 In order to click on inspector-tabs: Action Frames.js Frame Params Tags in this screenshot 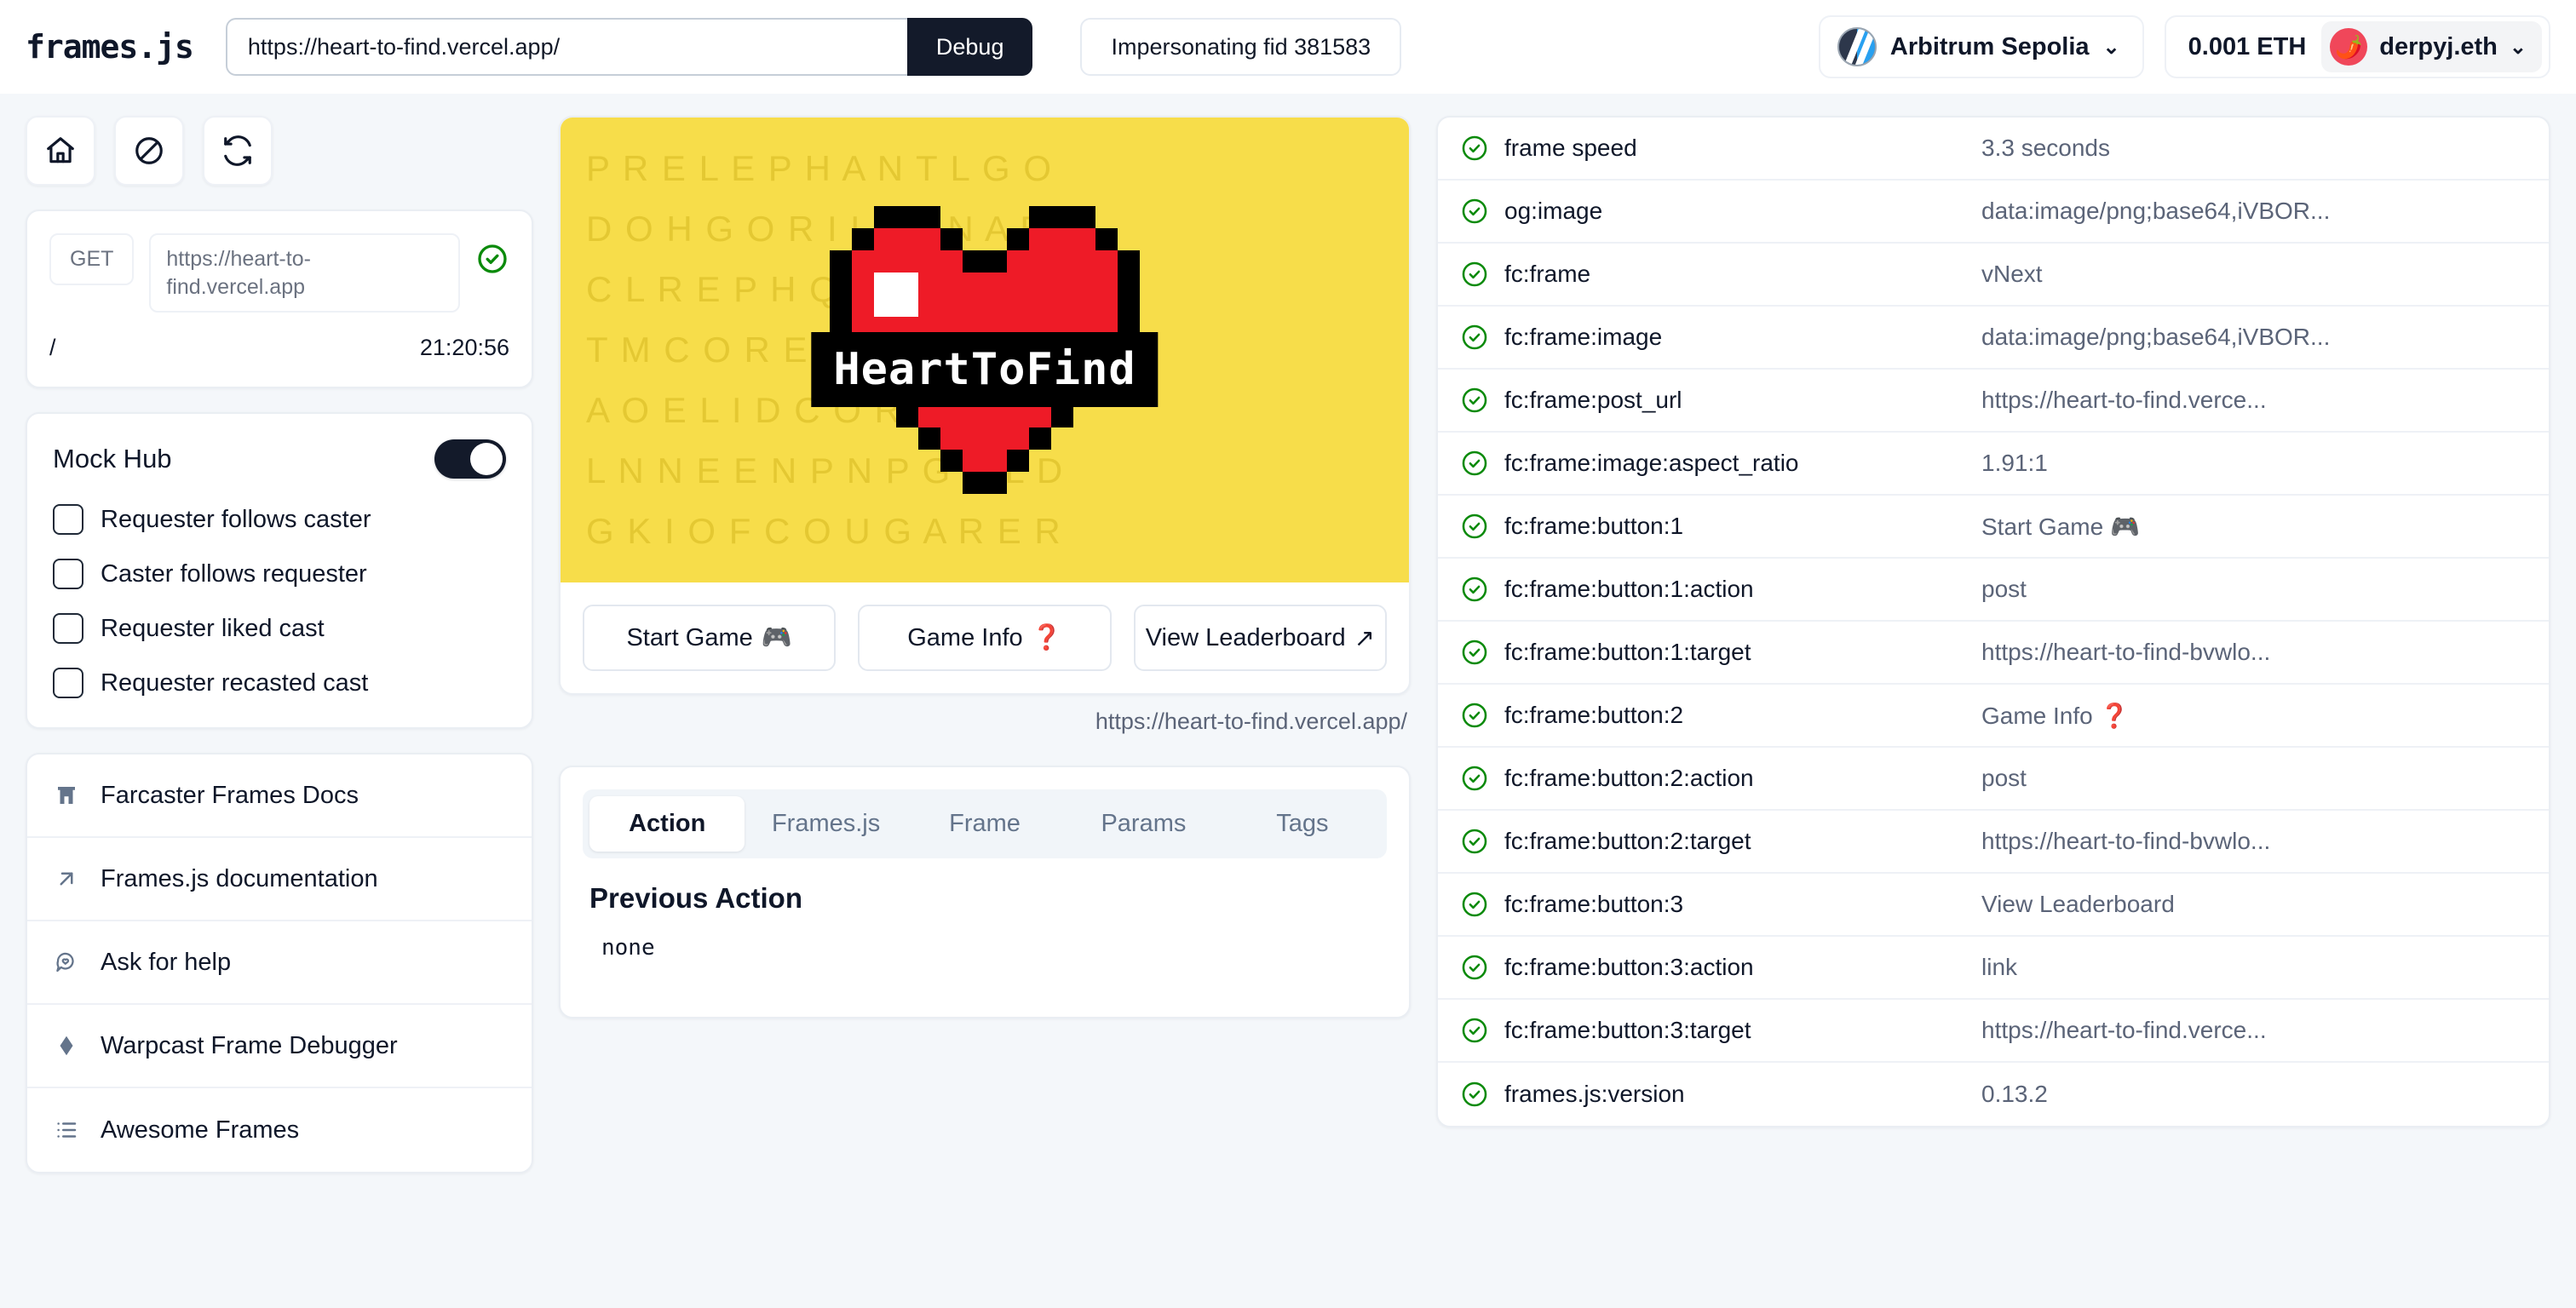, I will do `click(985, 823)`.